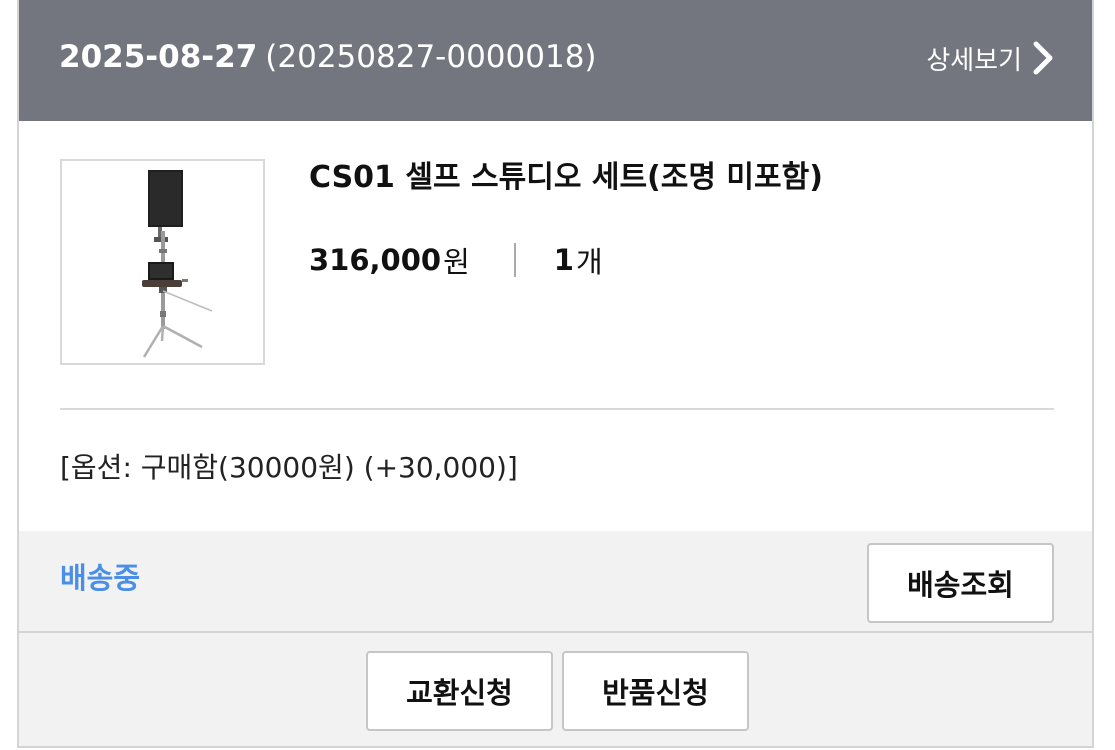 This screenshot has width=1115, height=750. I want to click on order-date: 2025-08-27, so click(158, 57).